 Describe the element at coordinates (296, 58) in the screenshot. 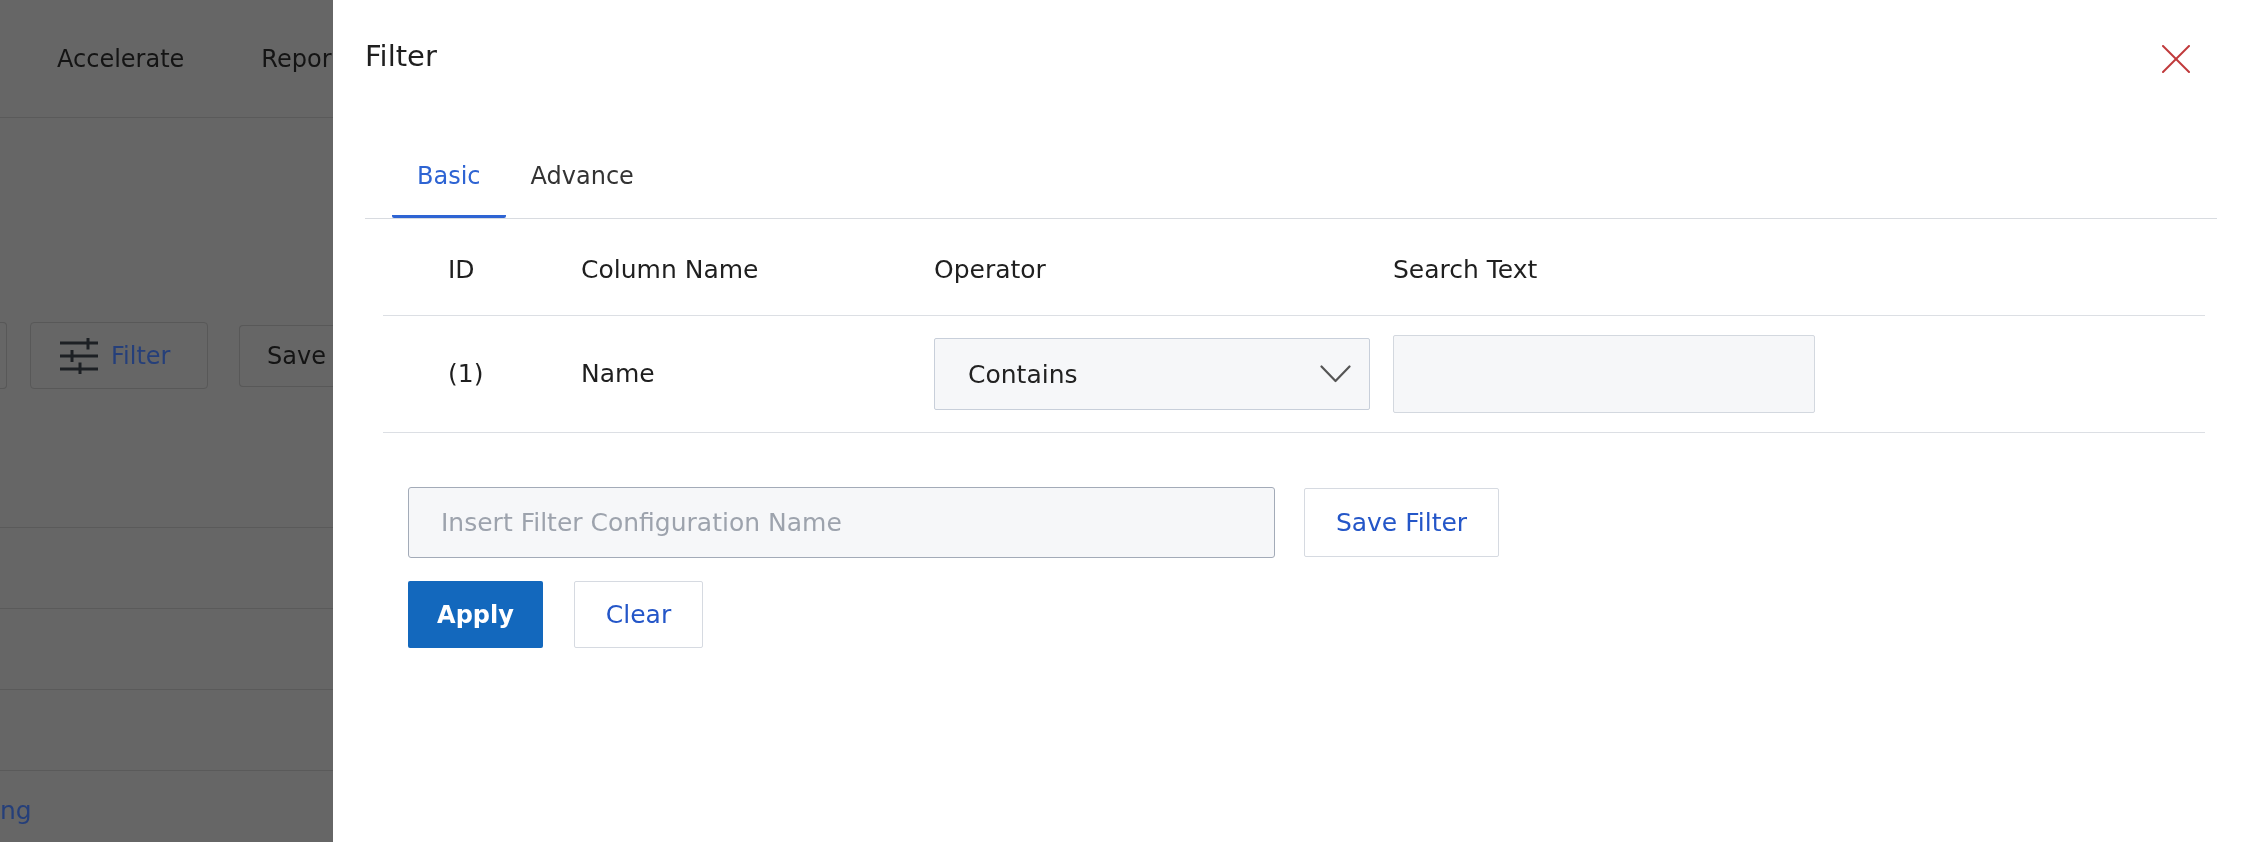

I see `nav-item: Repor` at that location.